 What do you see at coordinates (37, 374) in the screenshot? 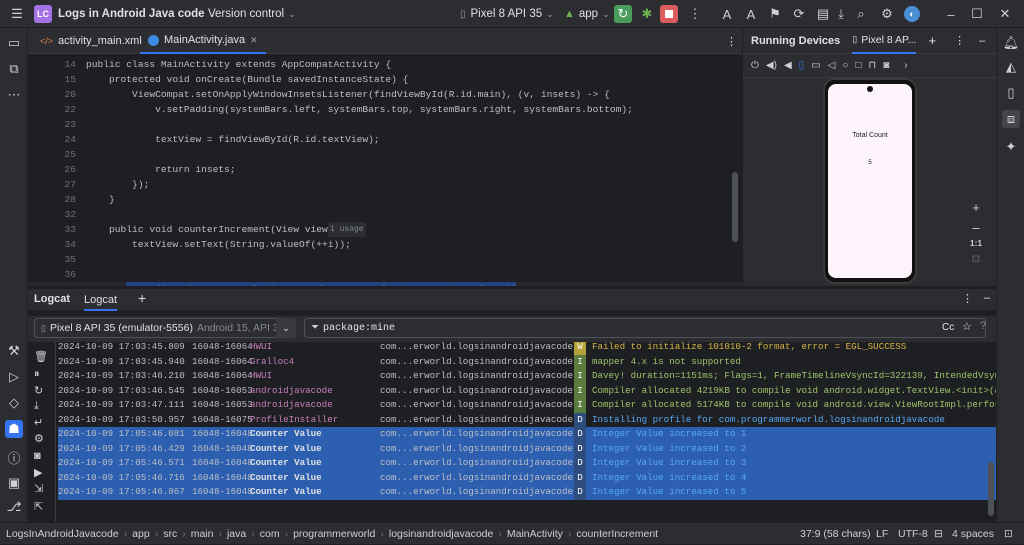
I see `pause-icon: ⏸` at bounding box center [37, 374].